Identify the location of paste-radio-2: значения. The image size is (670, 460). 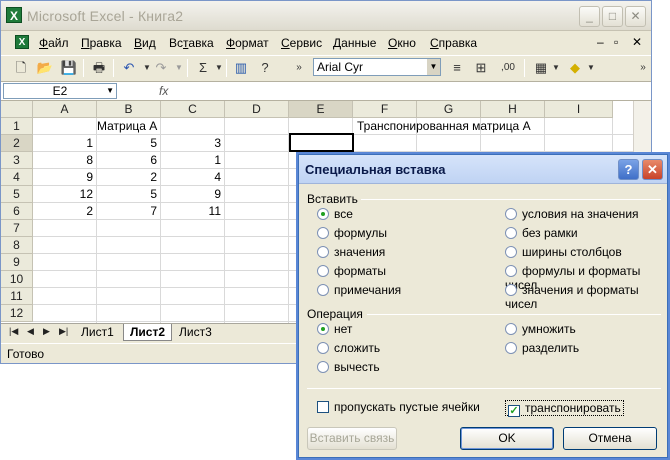
(351, 253).